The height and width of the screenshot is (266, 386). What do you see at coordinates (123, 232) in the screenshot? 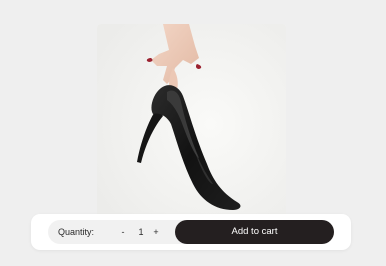
I see `decrement-button: -` at bounding box center [123, 232].